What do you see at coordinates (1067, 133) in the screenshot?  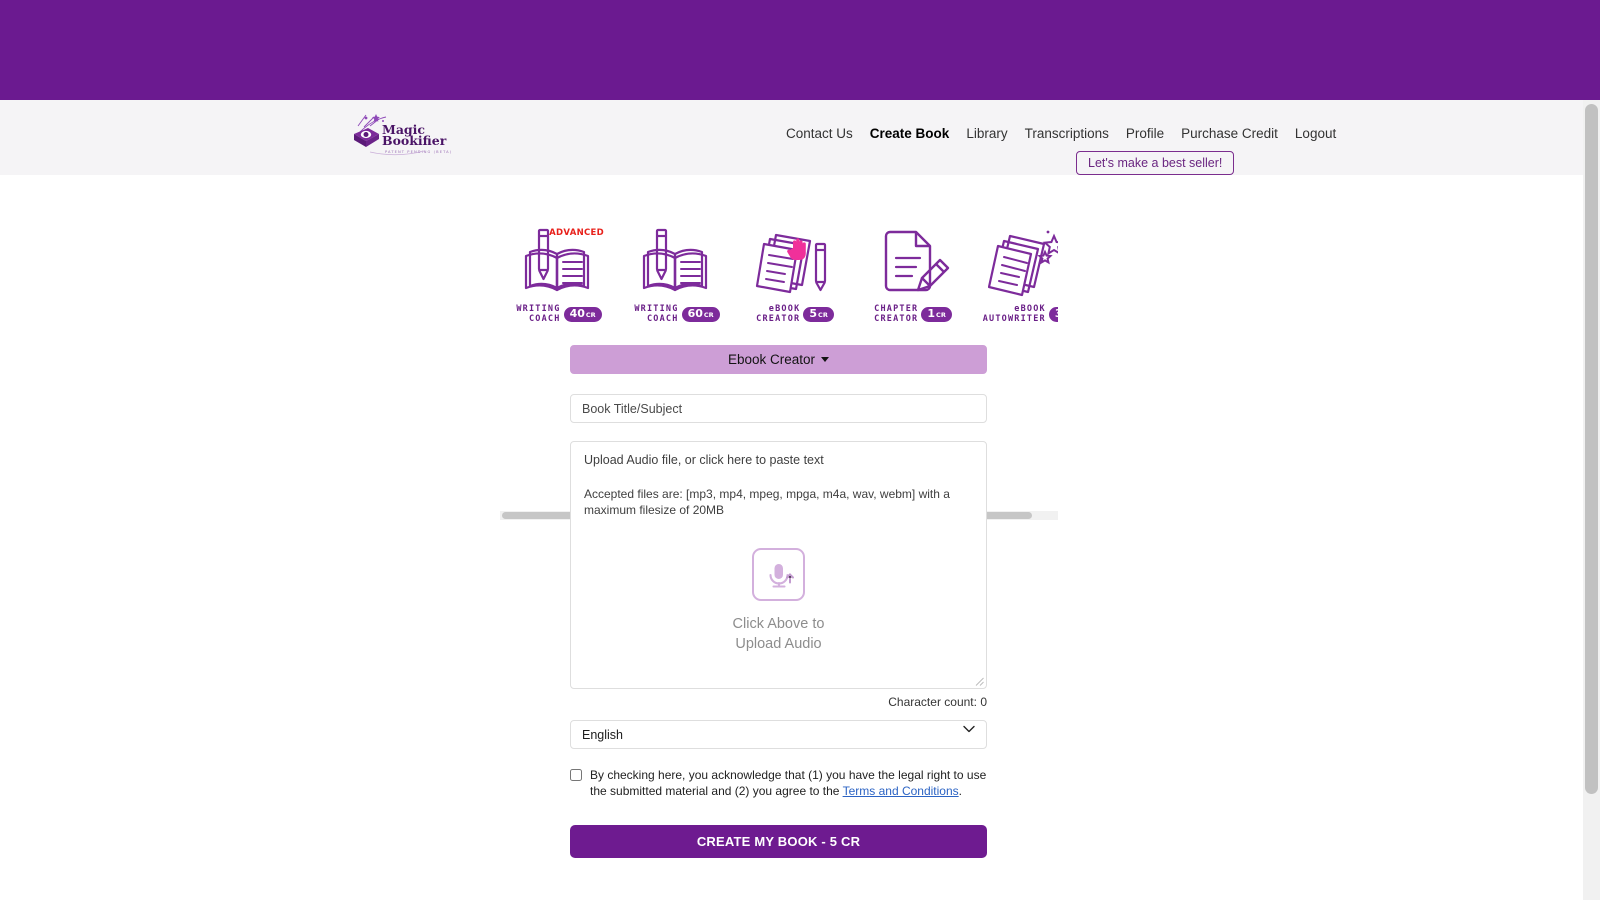 I see `nav-item-transcriptions: Transcriptions` at bounding box center [1067, 133].